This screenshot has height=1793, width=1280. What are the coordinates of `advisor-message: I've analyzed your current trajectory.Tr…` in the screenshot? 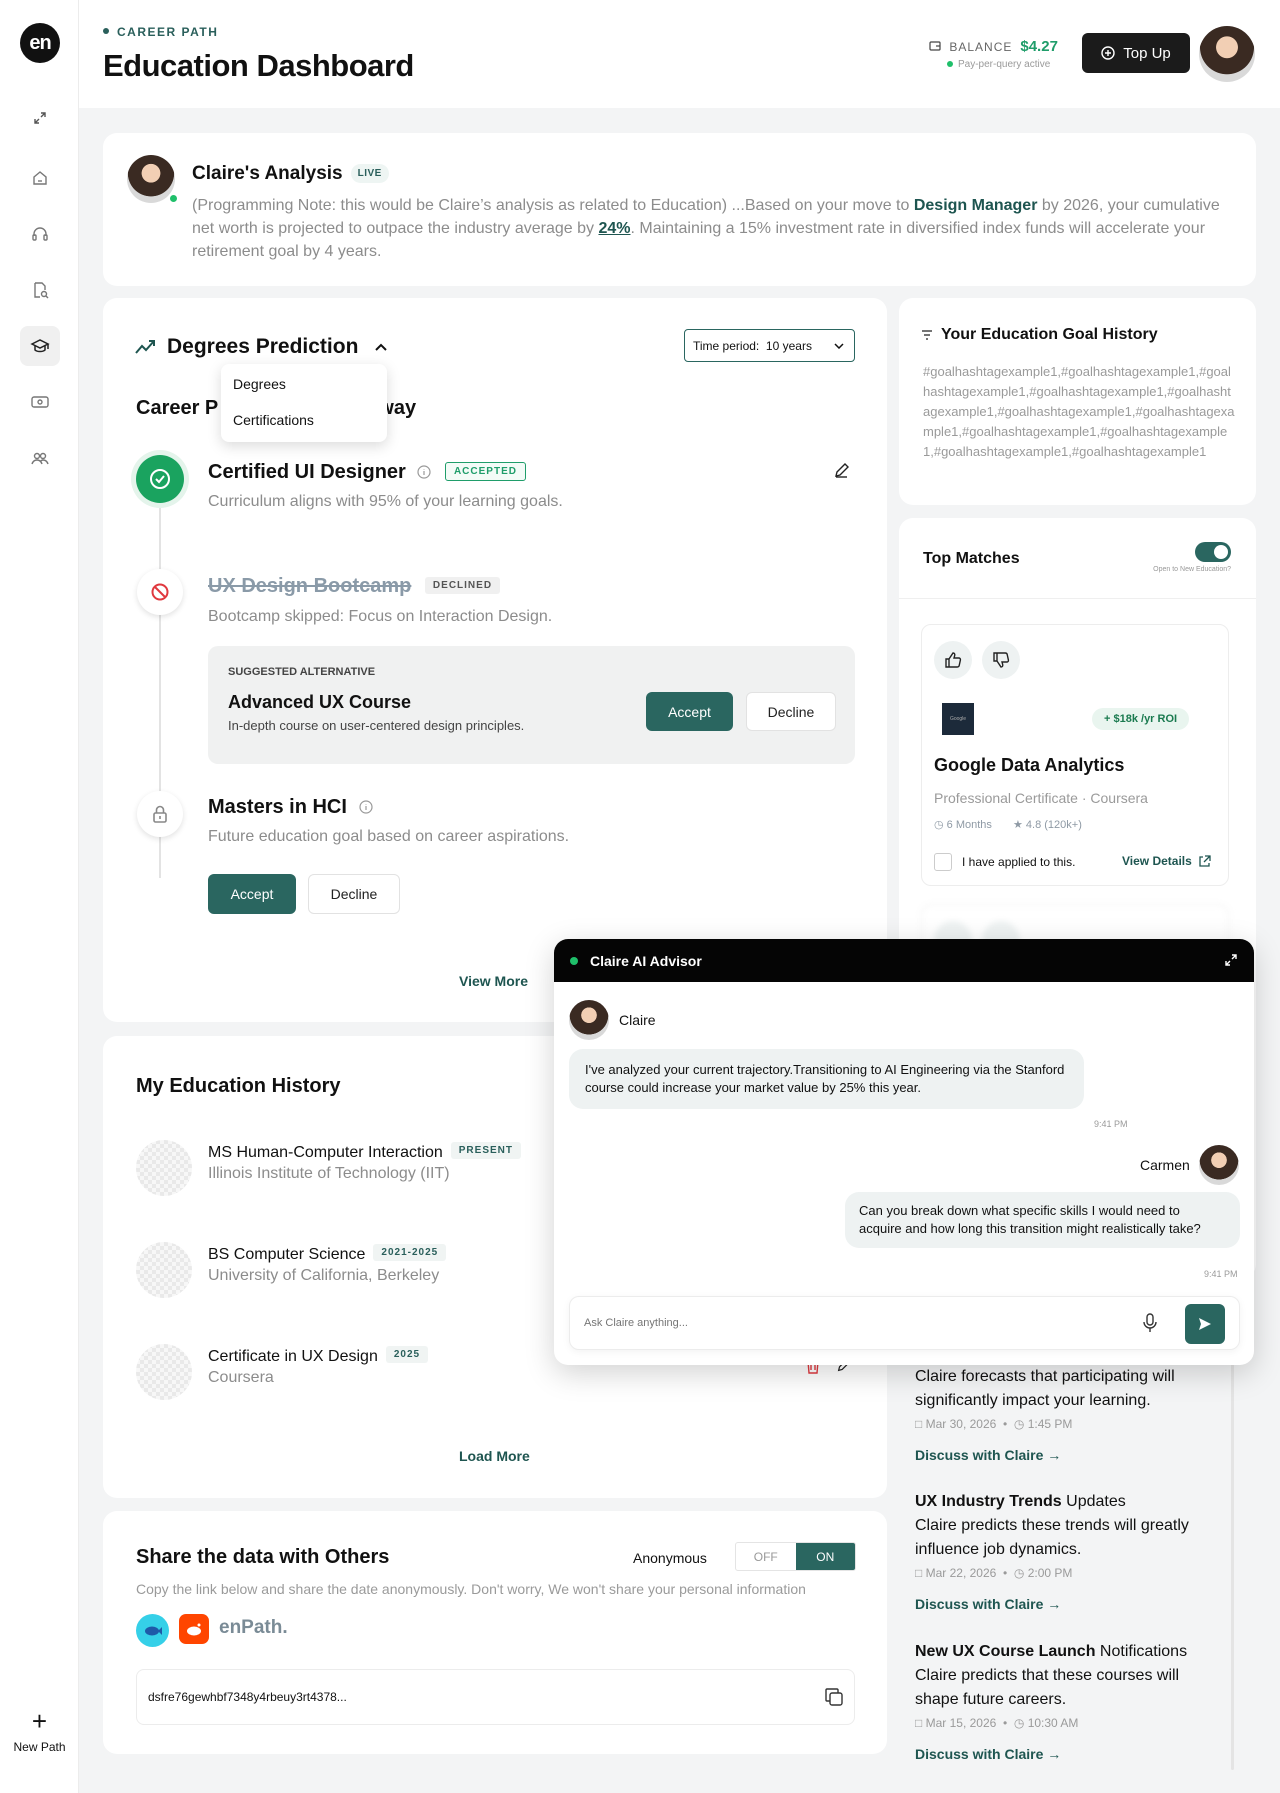 It's located at (826, 1079).